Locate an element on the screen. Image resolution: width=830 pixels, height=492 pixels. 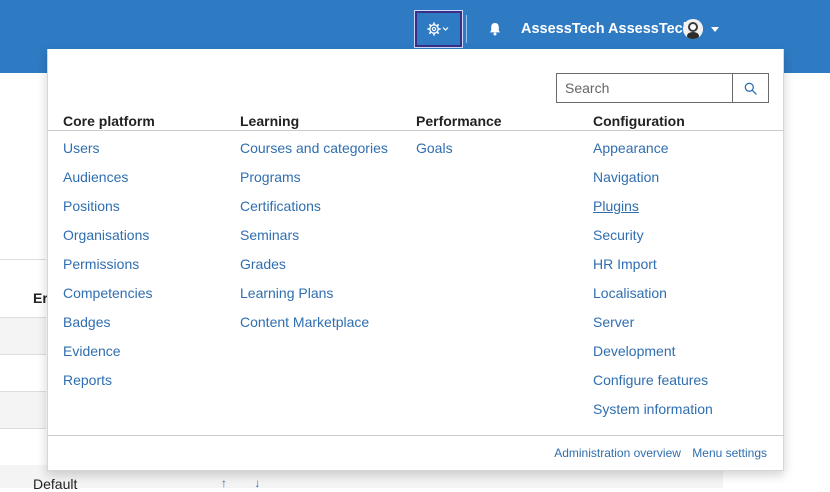
menu-link-appearance: Appearance is located at coordinates (631, 148).